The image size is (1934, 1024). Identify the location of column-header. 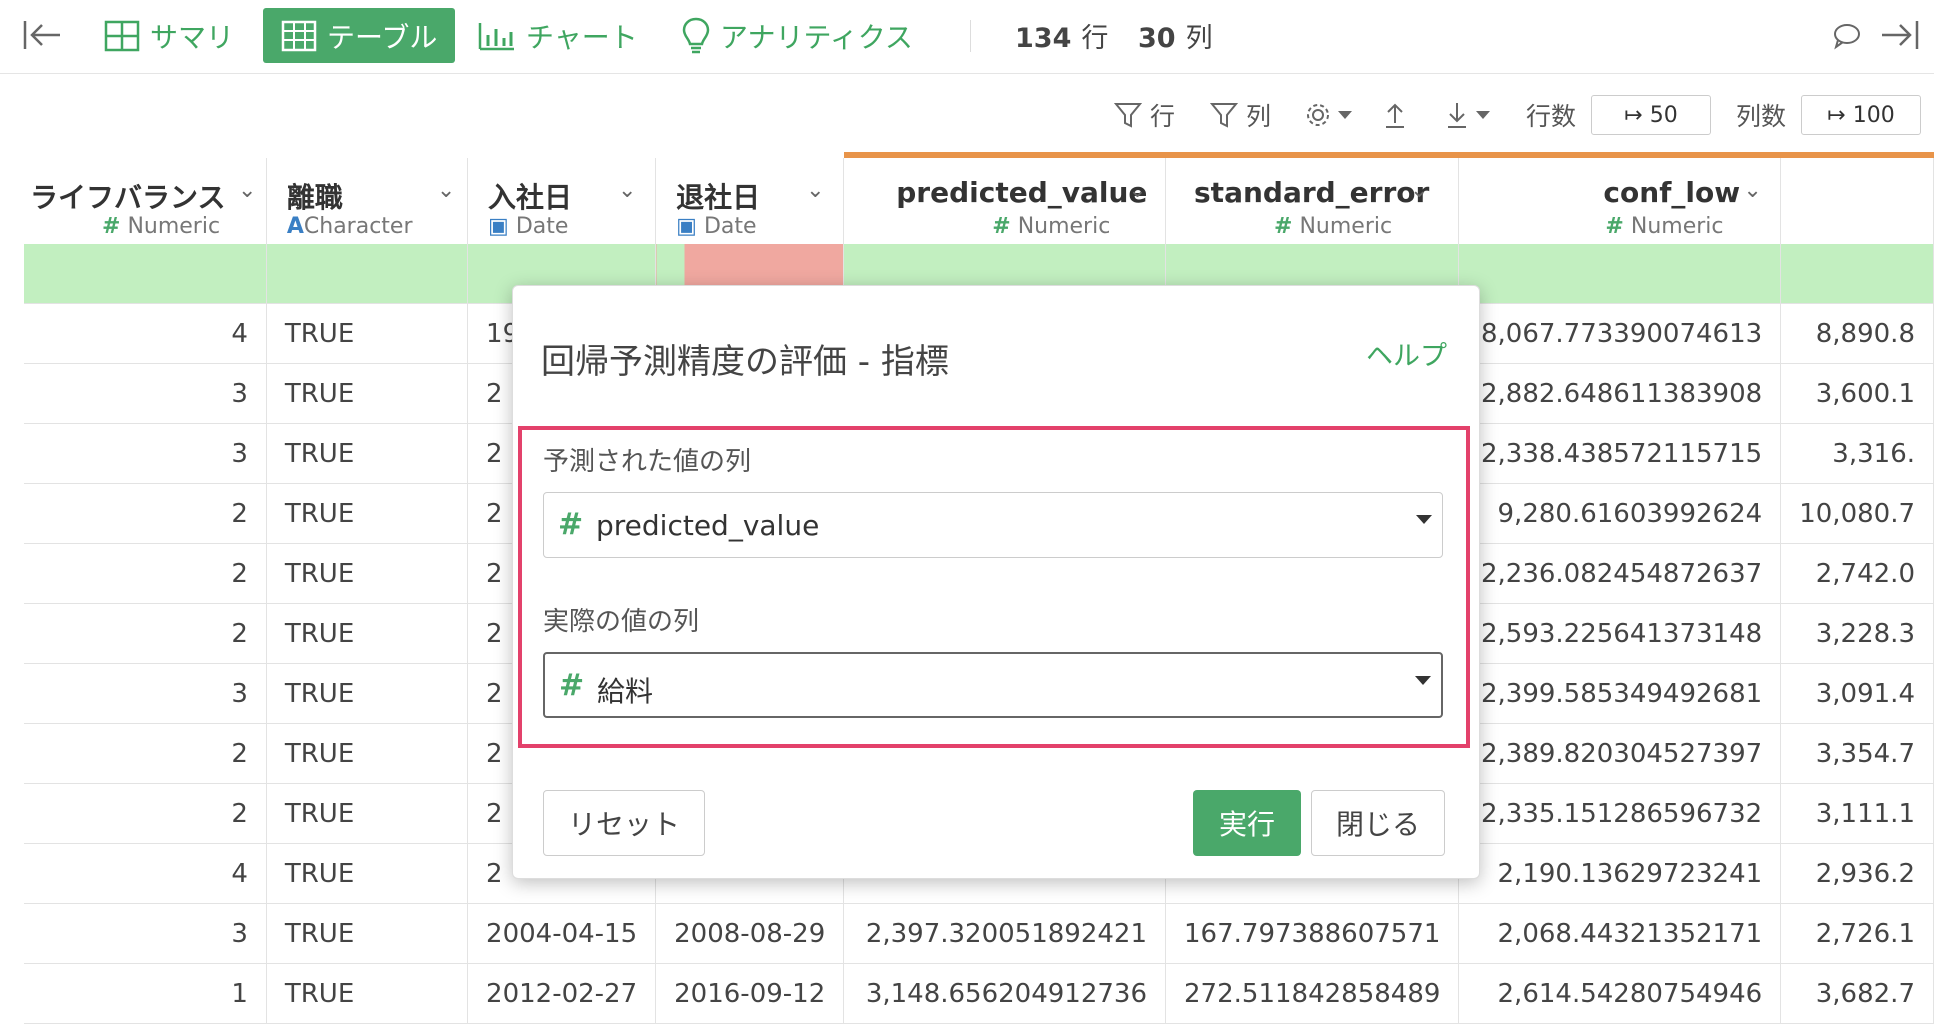
(1857, 198).